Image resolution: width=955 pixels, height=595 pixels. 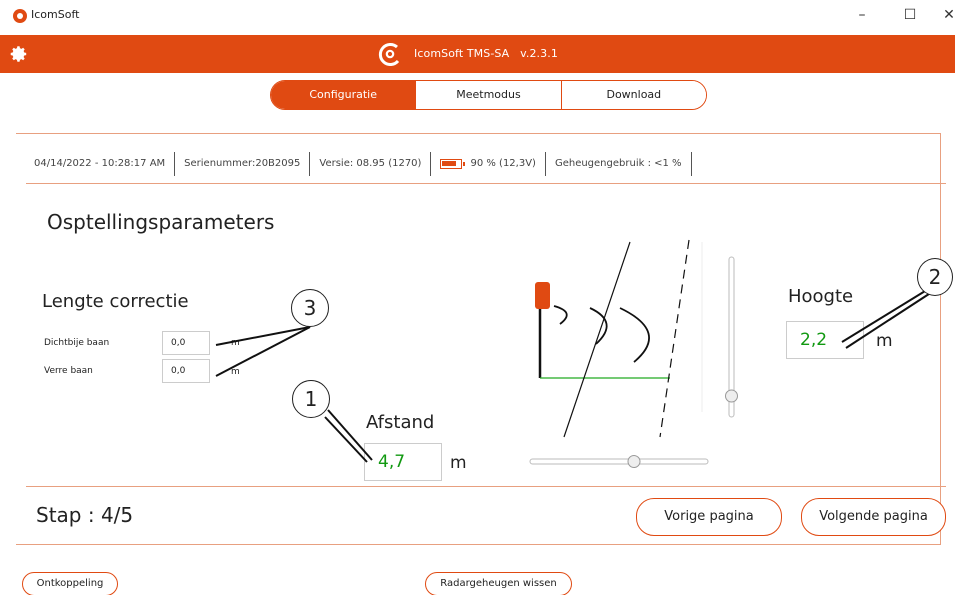 I want to click on clear-radar-memory-button: Radargeheugen wissen, so click(x=498, y=583).